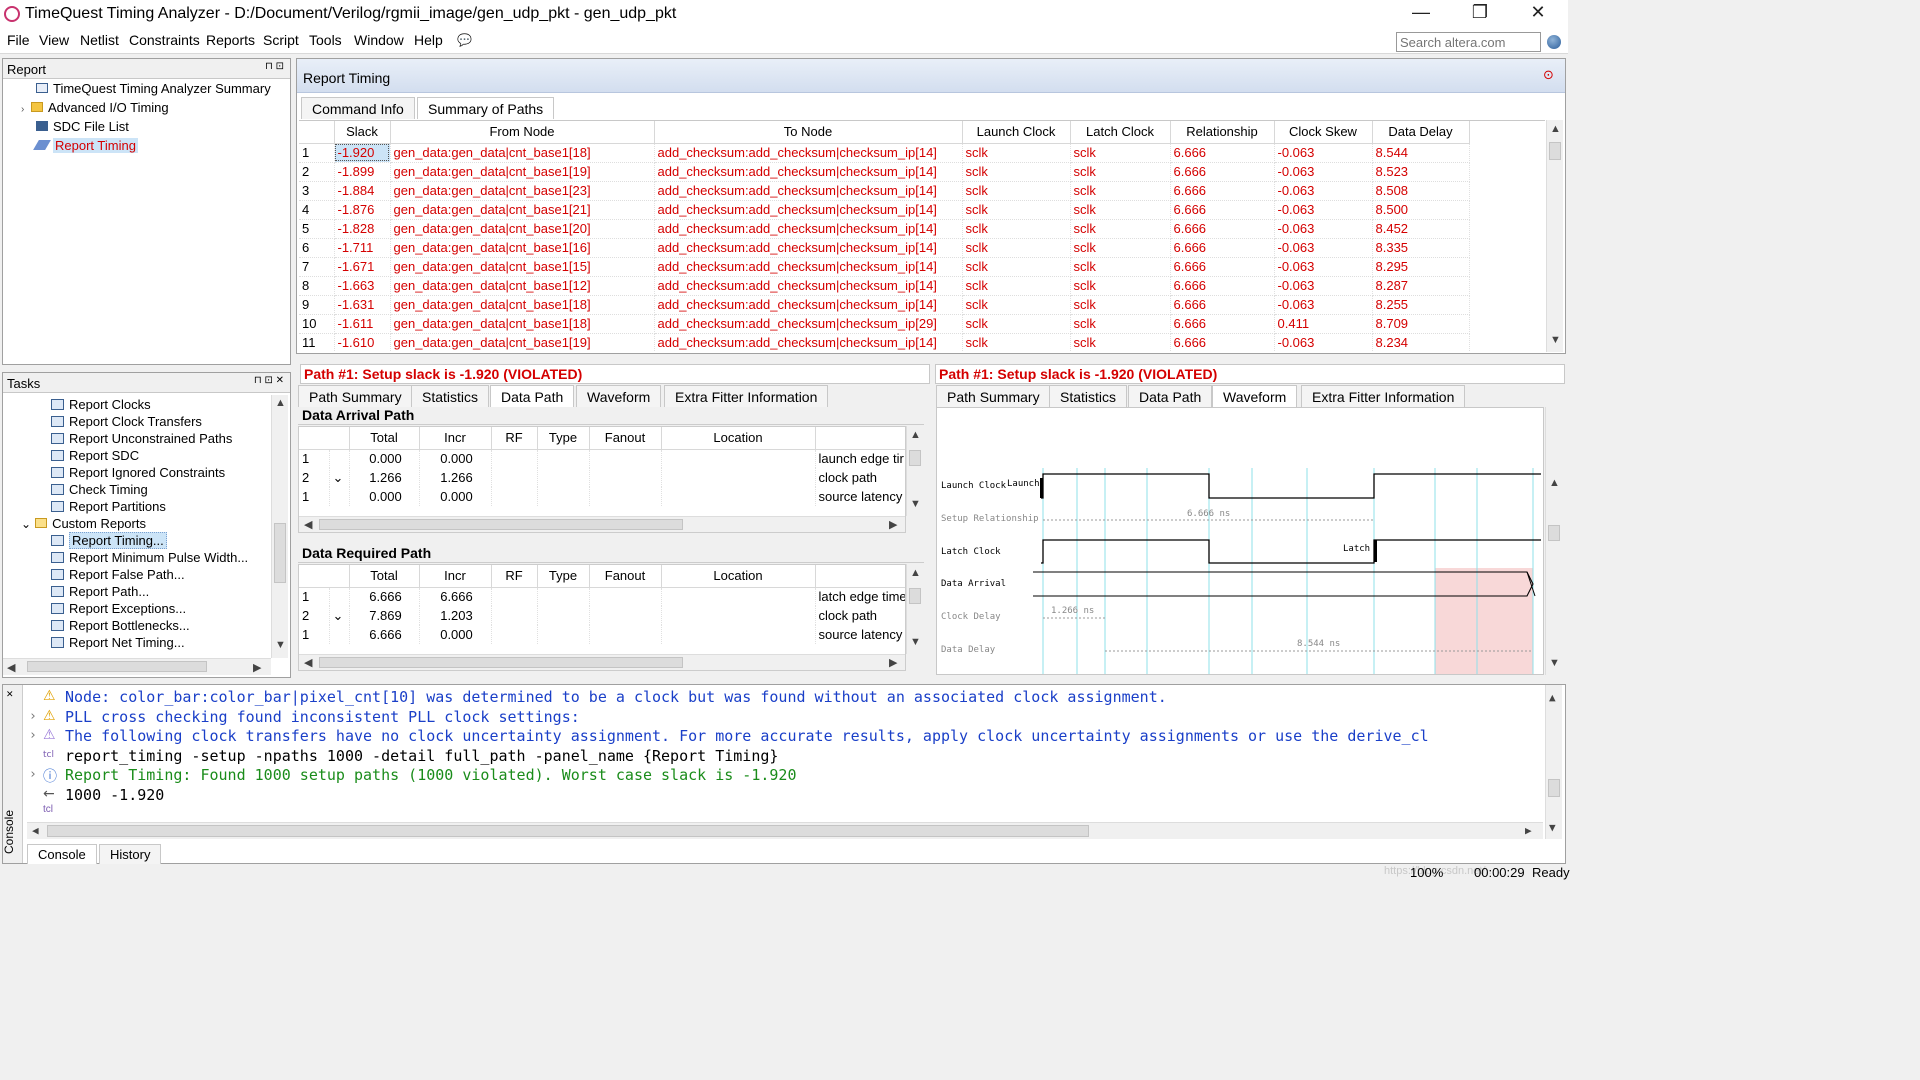 This screenshot has width=1920, height=1080. Describe the element at coordinates (1538, 14) in the screenshot. I see `close-button: ✕` at that location.